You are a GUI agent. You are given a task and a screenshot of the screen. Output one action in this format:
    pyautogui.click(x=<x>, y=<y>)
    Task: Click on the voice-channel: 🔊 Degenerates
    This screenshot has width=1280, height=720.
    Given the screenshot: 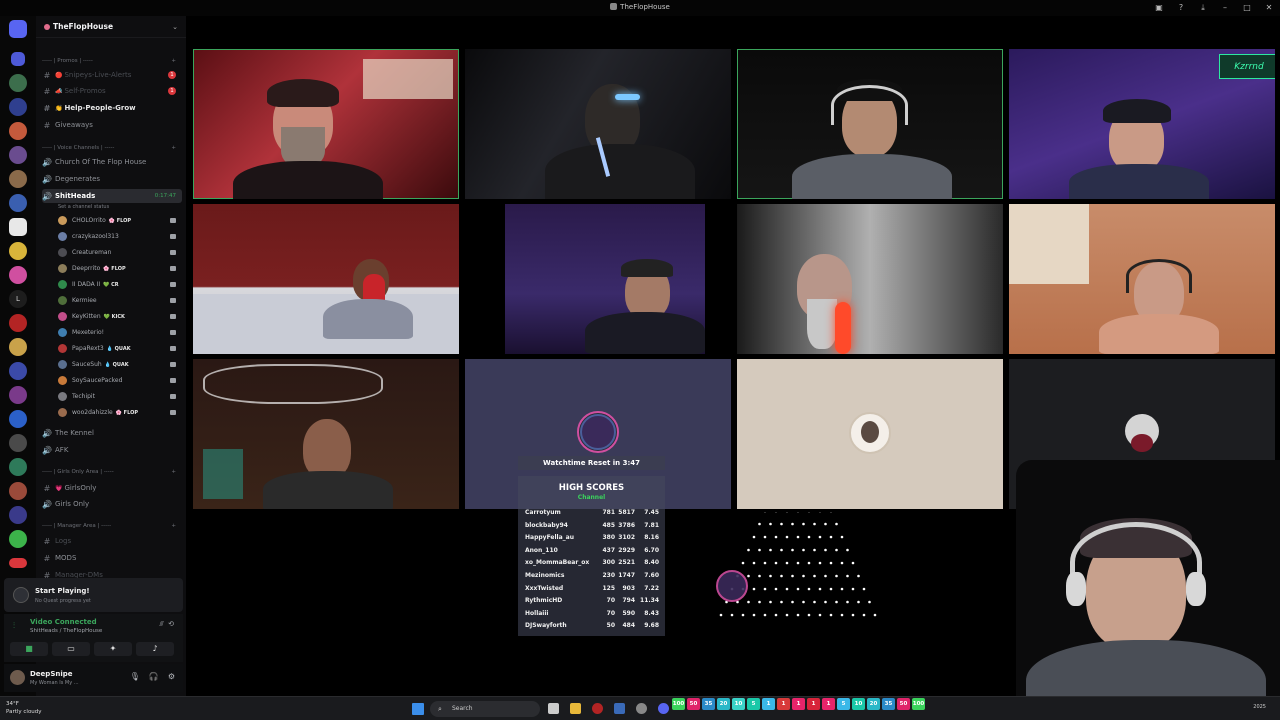 What is the action you would take?
    pyautogui.click(x=112, y=179)
    